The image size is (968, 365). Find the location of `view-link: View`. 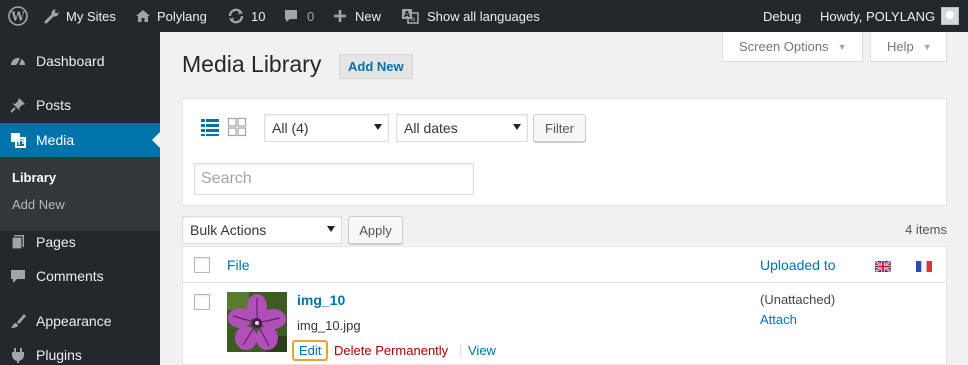

view-link: View is located at coordinates (482, 350).